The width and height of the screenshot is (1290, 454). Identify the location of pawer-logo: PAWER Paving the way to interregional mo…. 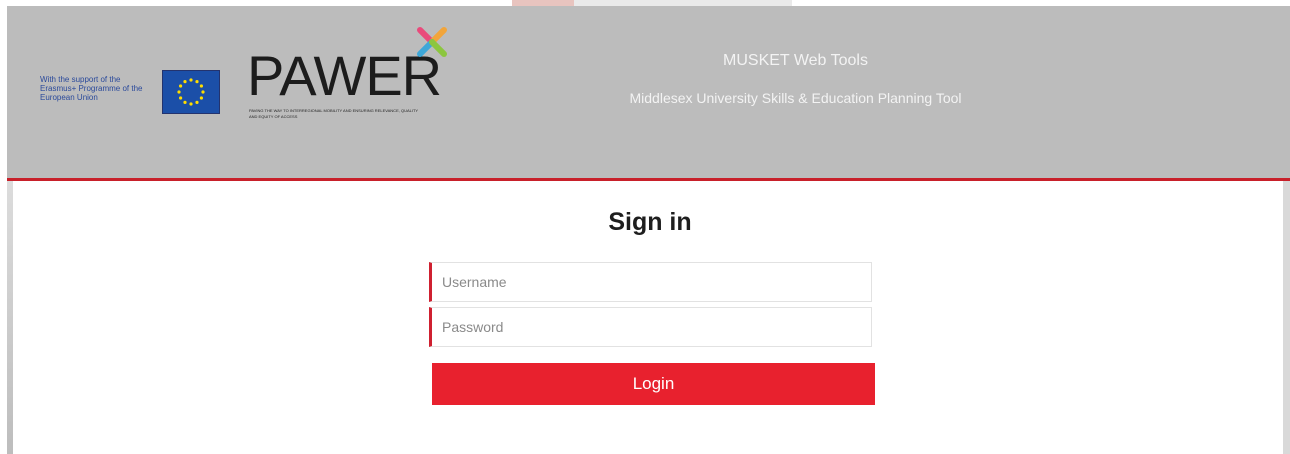
(352, 91).